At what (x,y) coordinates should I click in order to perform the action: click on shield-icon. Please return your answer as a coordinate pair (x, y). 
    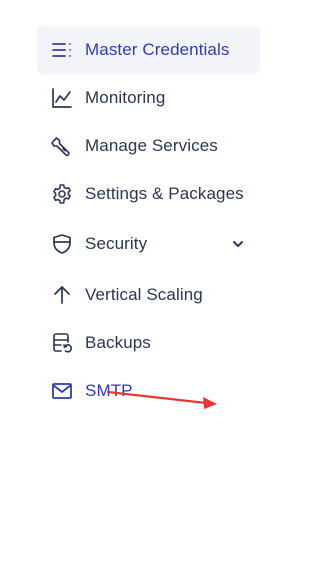
    Looking at the image, I should click on (62, 244).